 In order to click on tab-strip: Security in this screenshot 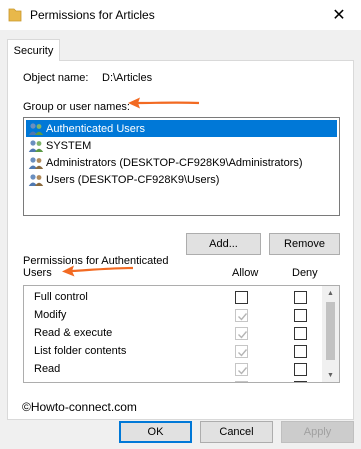, I will do `click(180, 45)`.